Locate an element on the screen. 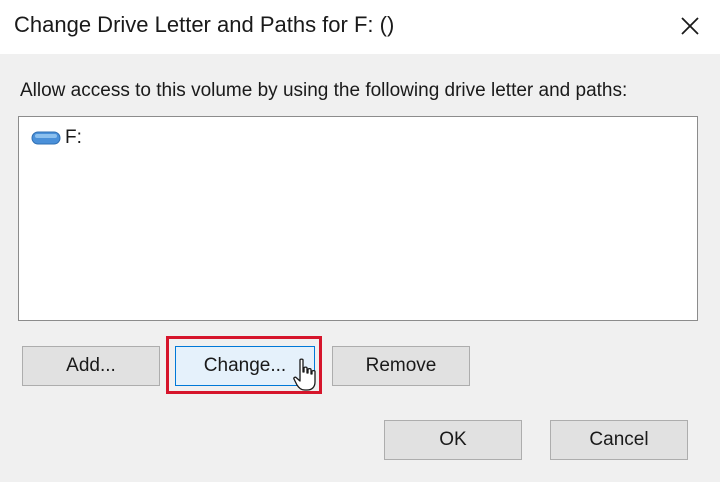 The image size is (720, 482). close-icon is located at coordinates (690, 26).